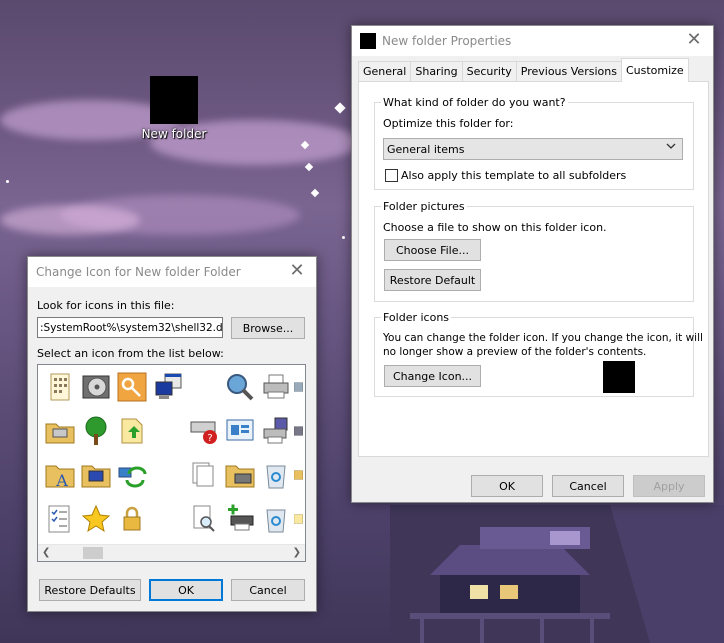 The height and width of the screenshot is (643, 724). What do you see at coordinates (96, 431) in the screenshot?
I see `tree-icon` at bounding box center [96, 431].